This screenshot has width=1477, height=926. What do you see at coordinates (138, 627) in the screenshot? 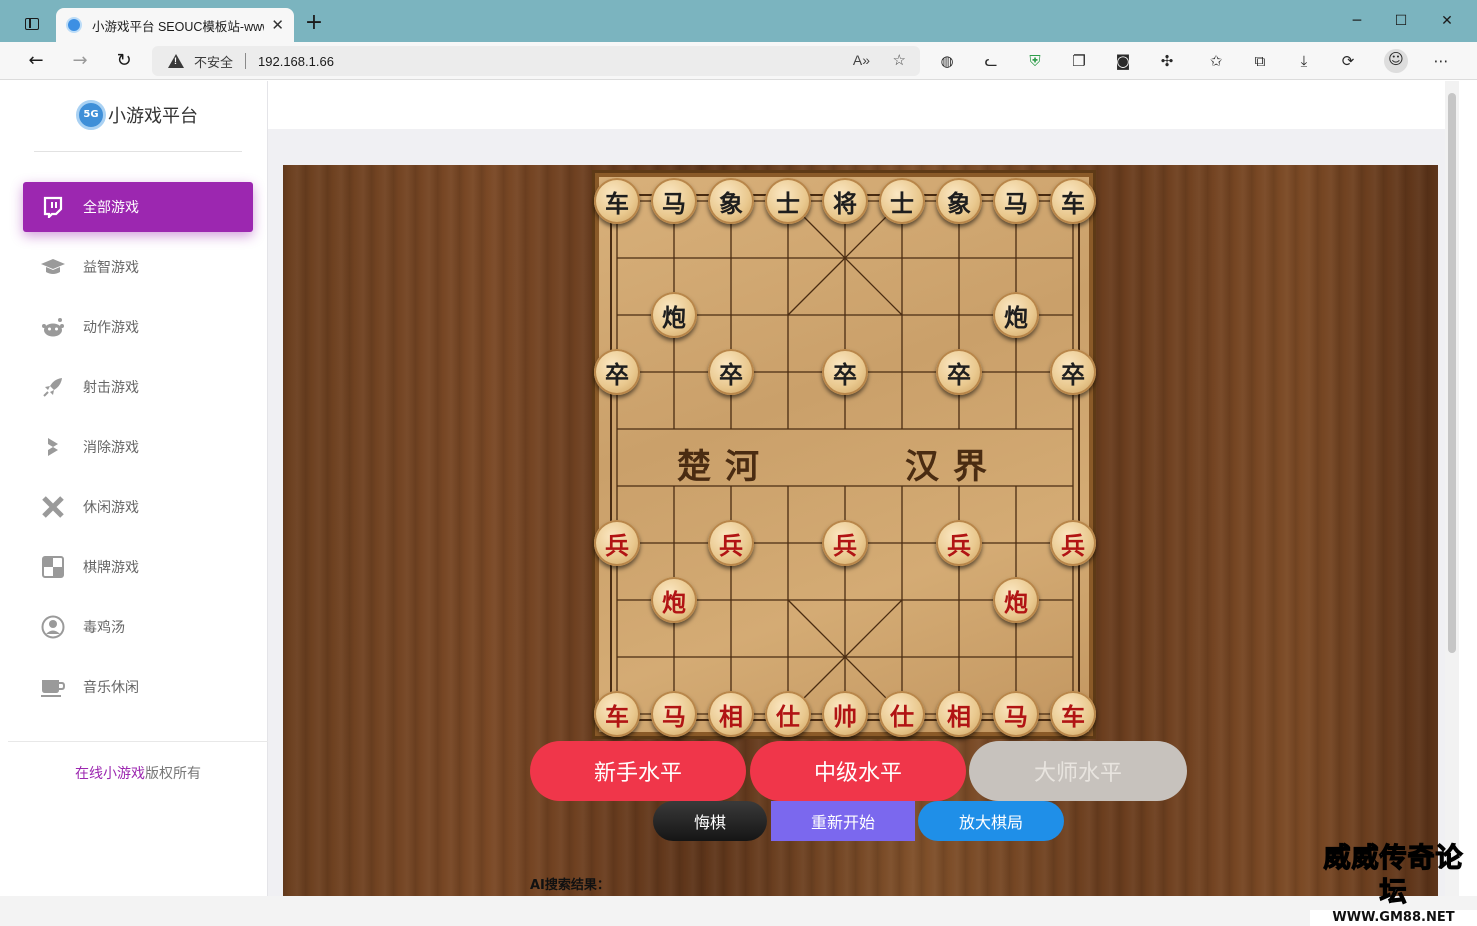
I see `sidebar-item-chicken-soup: 毒鸡汤` at bounding box center [138, 627].